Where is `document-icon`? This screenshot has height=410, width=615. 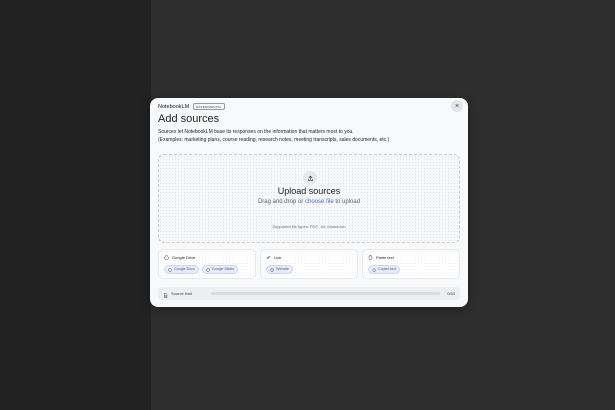 document-icon is located at coordinates (165, 294).